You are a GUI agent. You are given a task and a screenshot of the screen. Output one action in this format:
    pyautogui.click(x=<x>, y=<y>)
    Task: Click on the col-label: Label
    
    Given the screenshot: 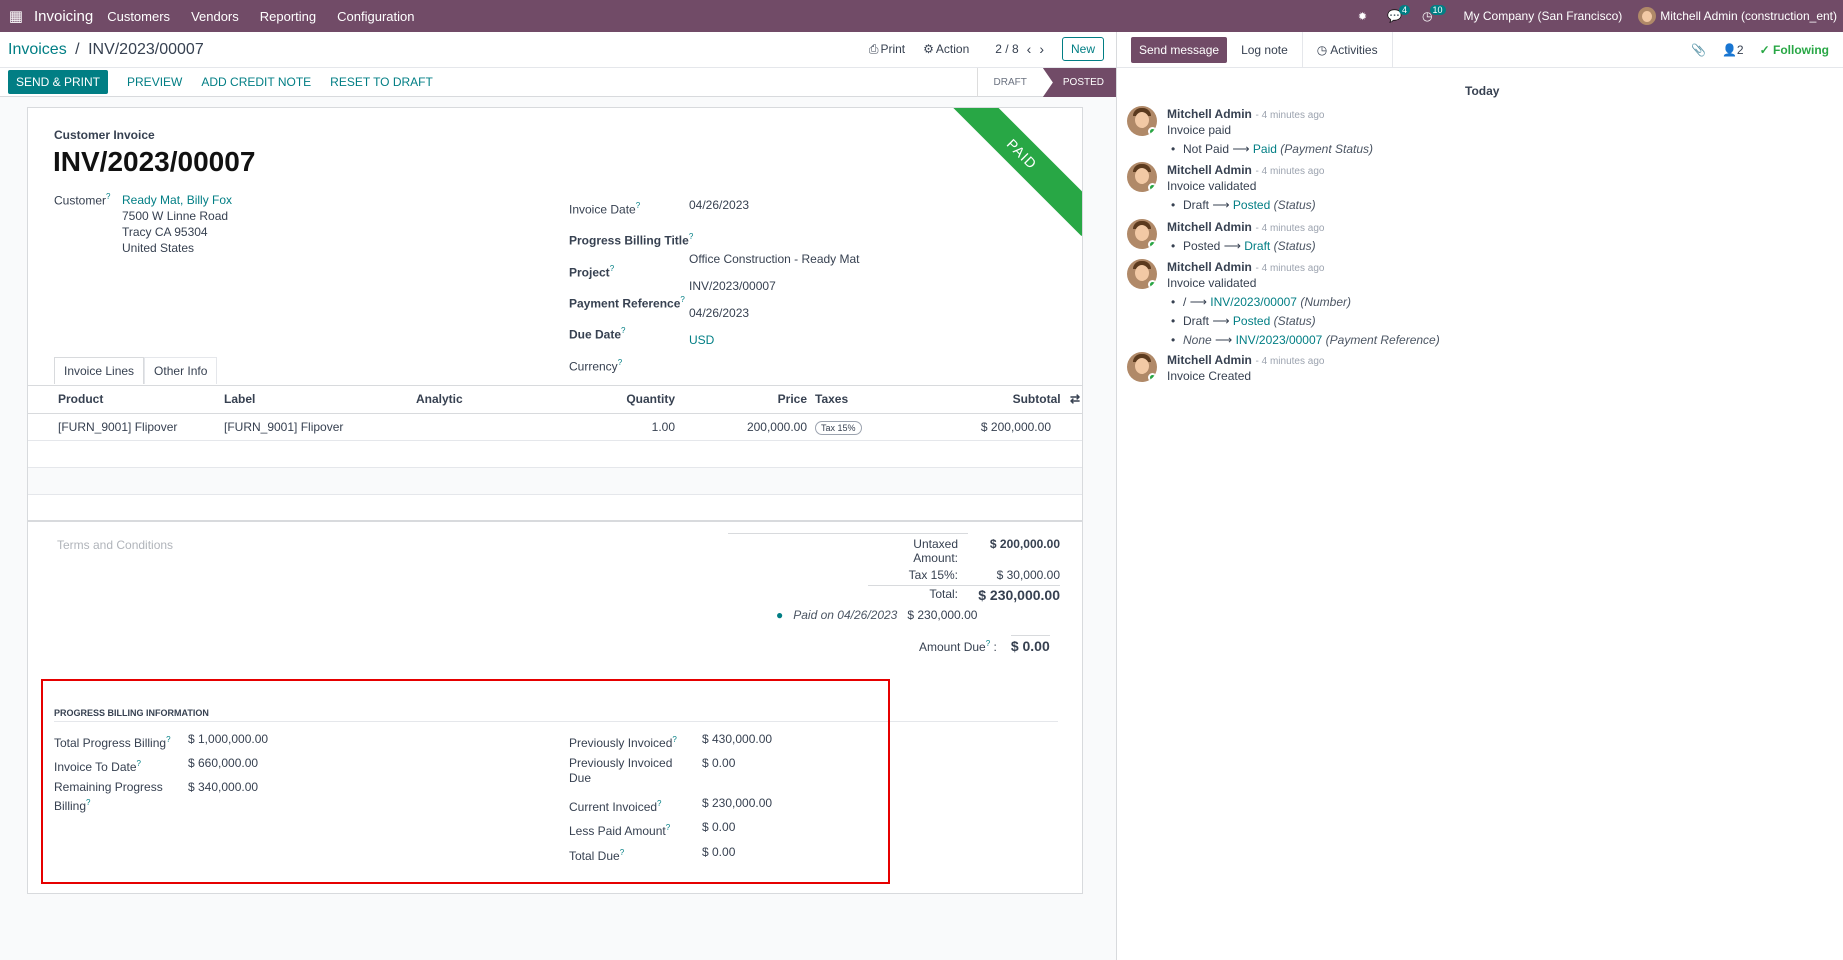 What is the action you would take?
    pyautogui.click(x=316, y=400)
    